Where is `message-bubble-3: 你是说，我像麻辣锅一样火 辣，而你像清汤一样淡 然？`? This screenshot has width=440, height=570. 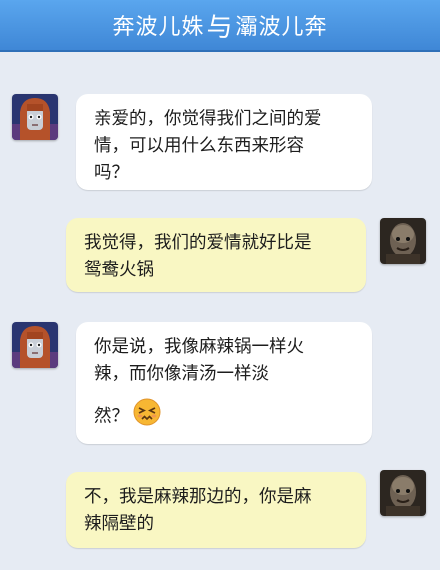
message-bubble-3: 你是说，我像麻辣锅一样火 辣，而你像清汤一样淡 然？ is located at coordinates (224, 383).